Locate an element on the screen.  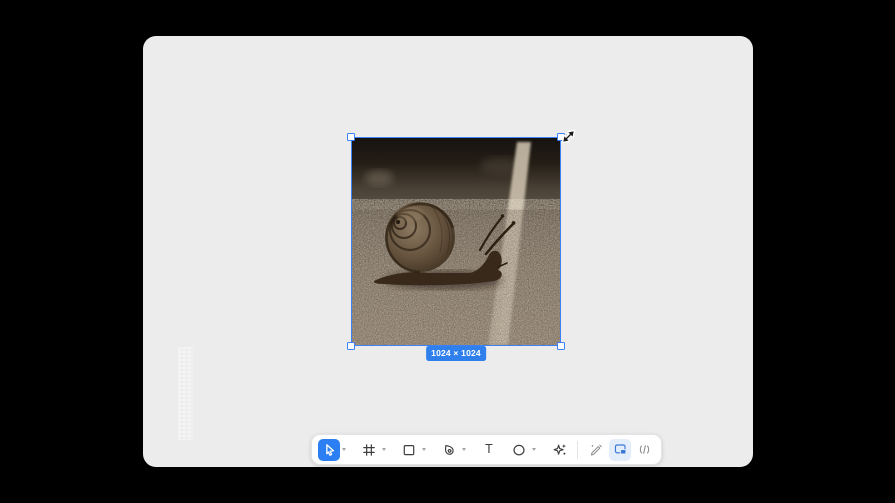
selected-image is located at coordinates (456, 241).